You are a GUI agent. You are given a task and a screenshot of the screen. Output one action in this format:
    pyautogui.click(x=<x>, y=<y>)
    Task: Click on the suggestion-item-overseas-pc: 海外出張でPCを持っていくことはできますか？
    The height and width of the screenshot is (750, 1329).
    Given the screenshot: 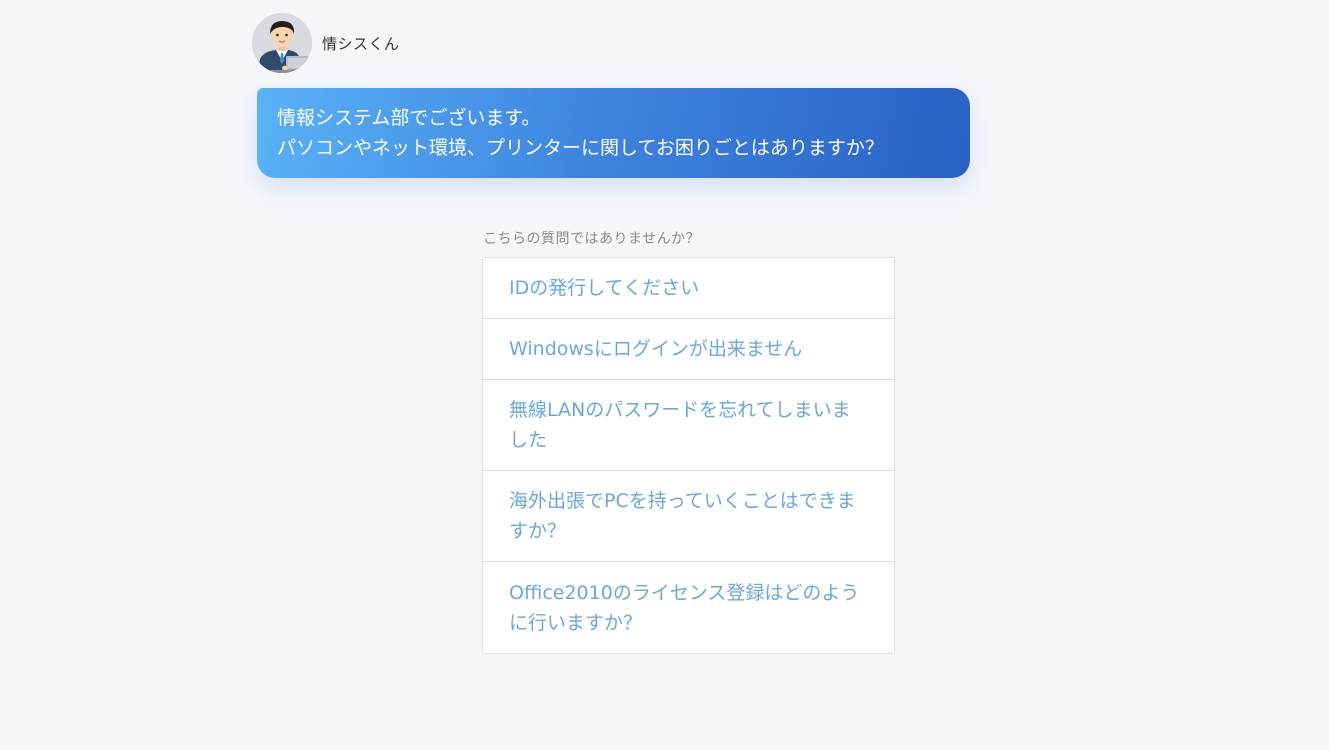 What is the action you would take?
    pyautogui.click(x=688, y=516)
    